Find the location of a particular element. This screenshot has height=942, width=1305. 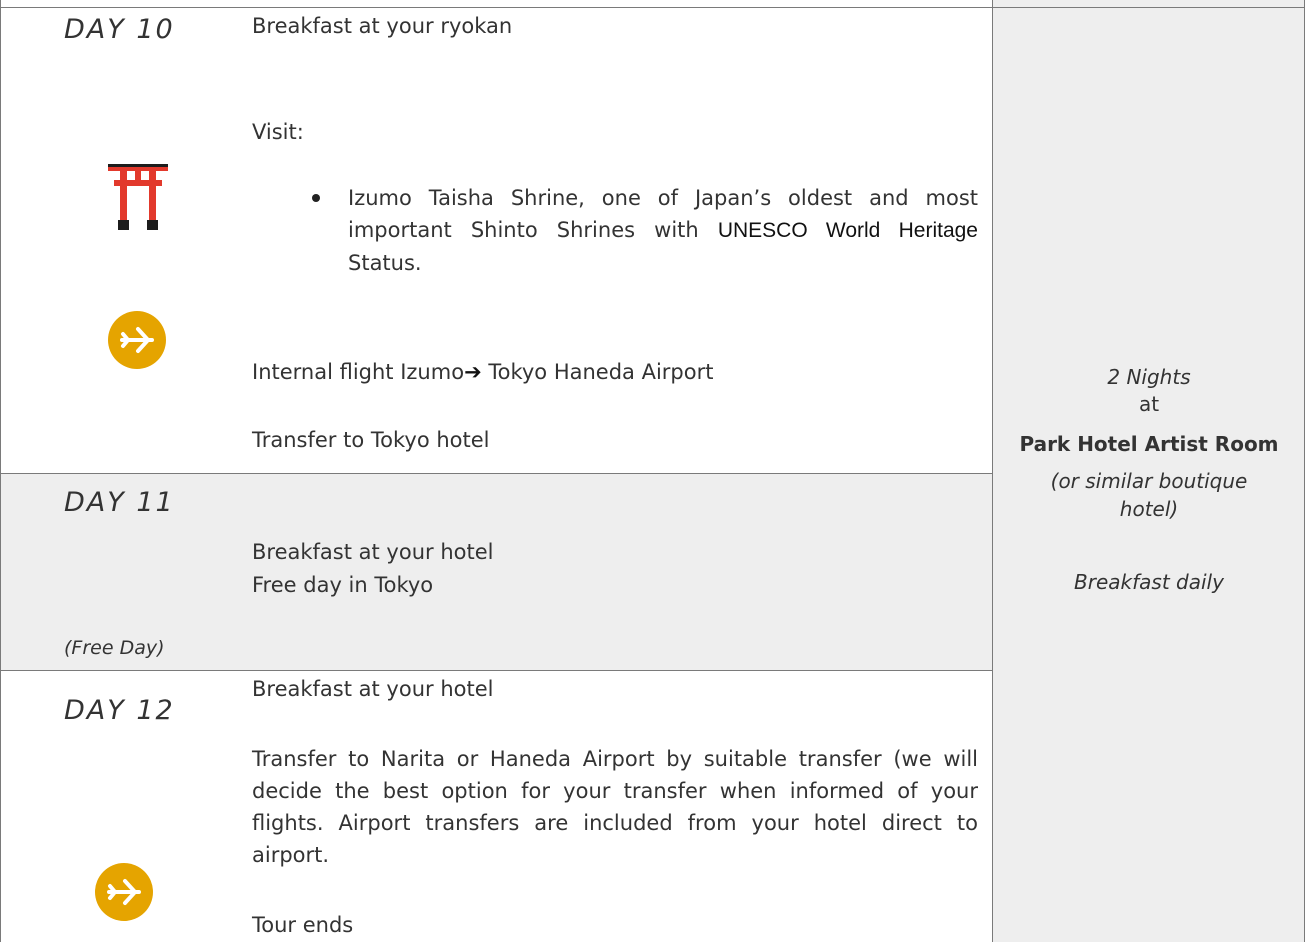

bullet-dot-icon is located at coordinates (316, 198).